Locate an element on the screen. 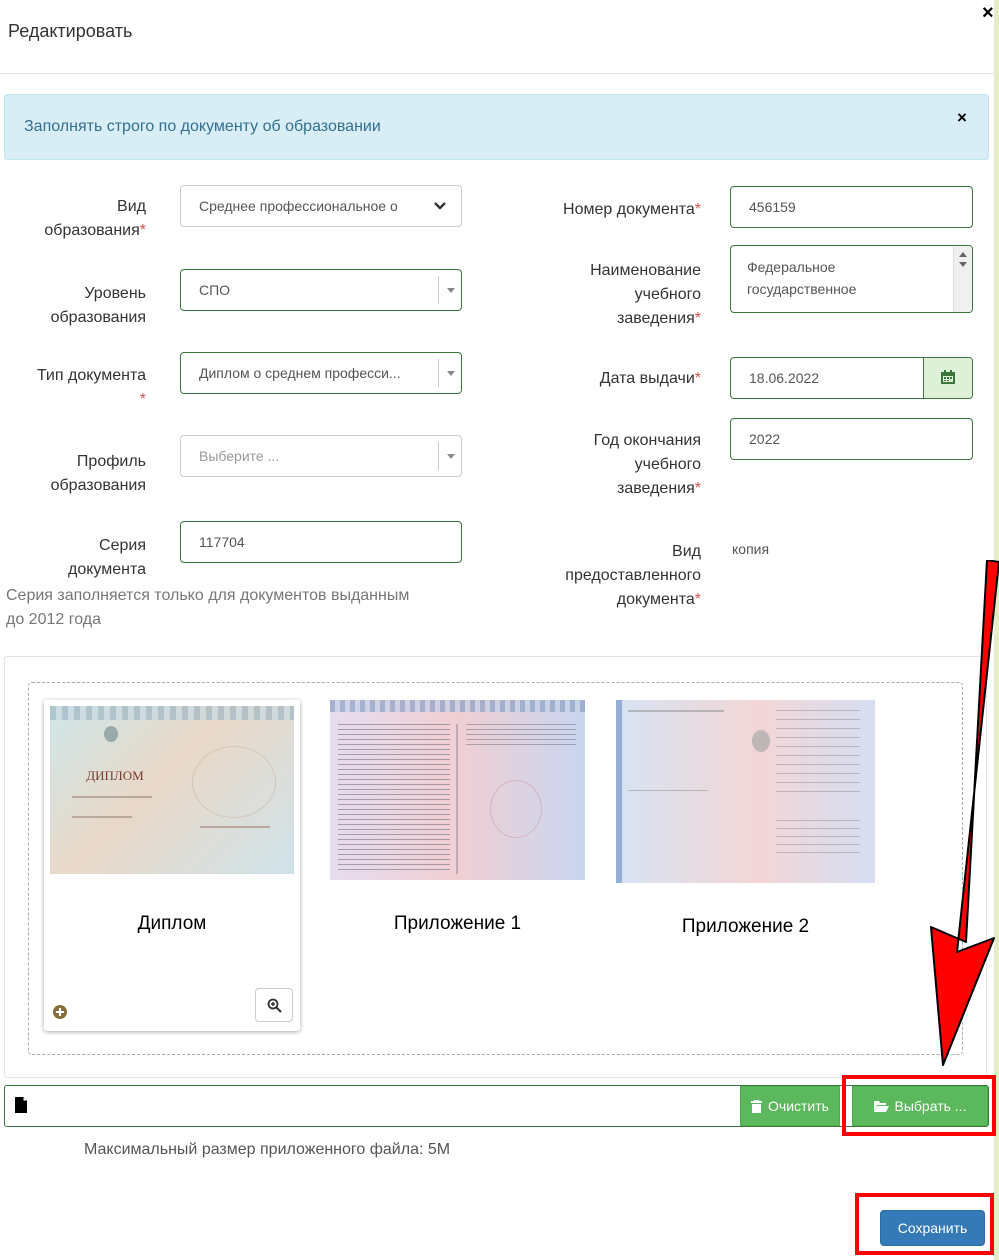  edu-type-select: Среднее профессиональное о is located at coordinates (321, 206).